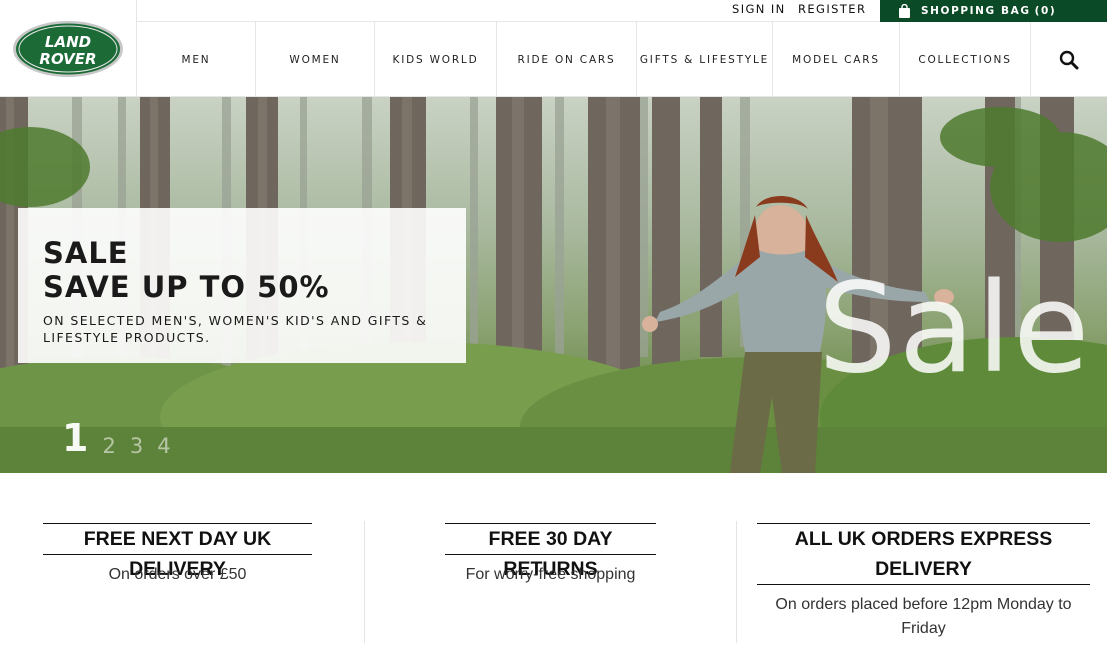 The image size is (1107, 652). I want to click on slide-2-indicator: 2, so click(108, 446).